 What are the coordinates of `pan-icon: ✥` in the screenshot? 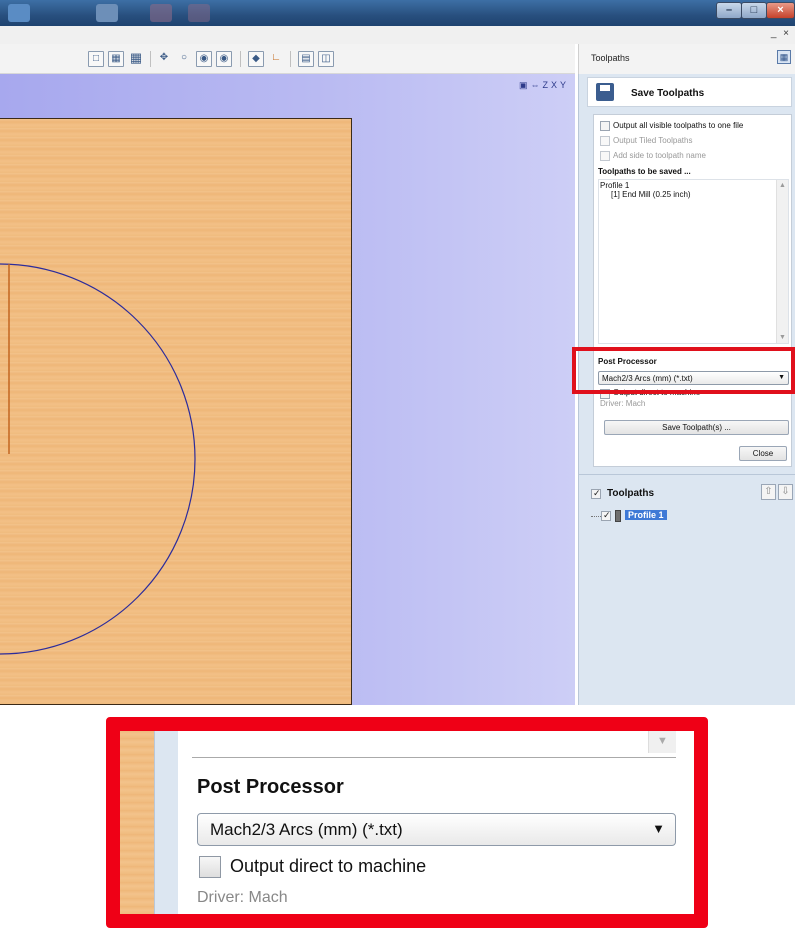 It's located at (164, 59).